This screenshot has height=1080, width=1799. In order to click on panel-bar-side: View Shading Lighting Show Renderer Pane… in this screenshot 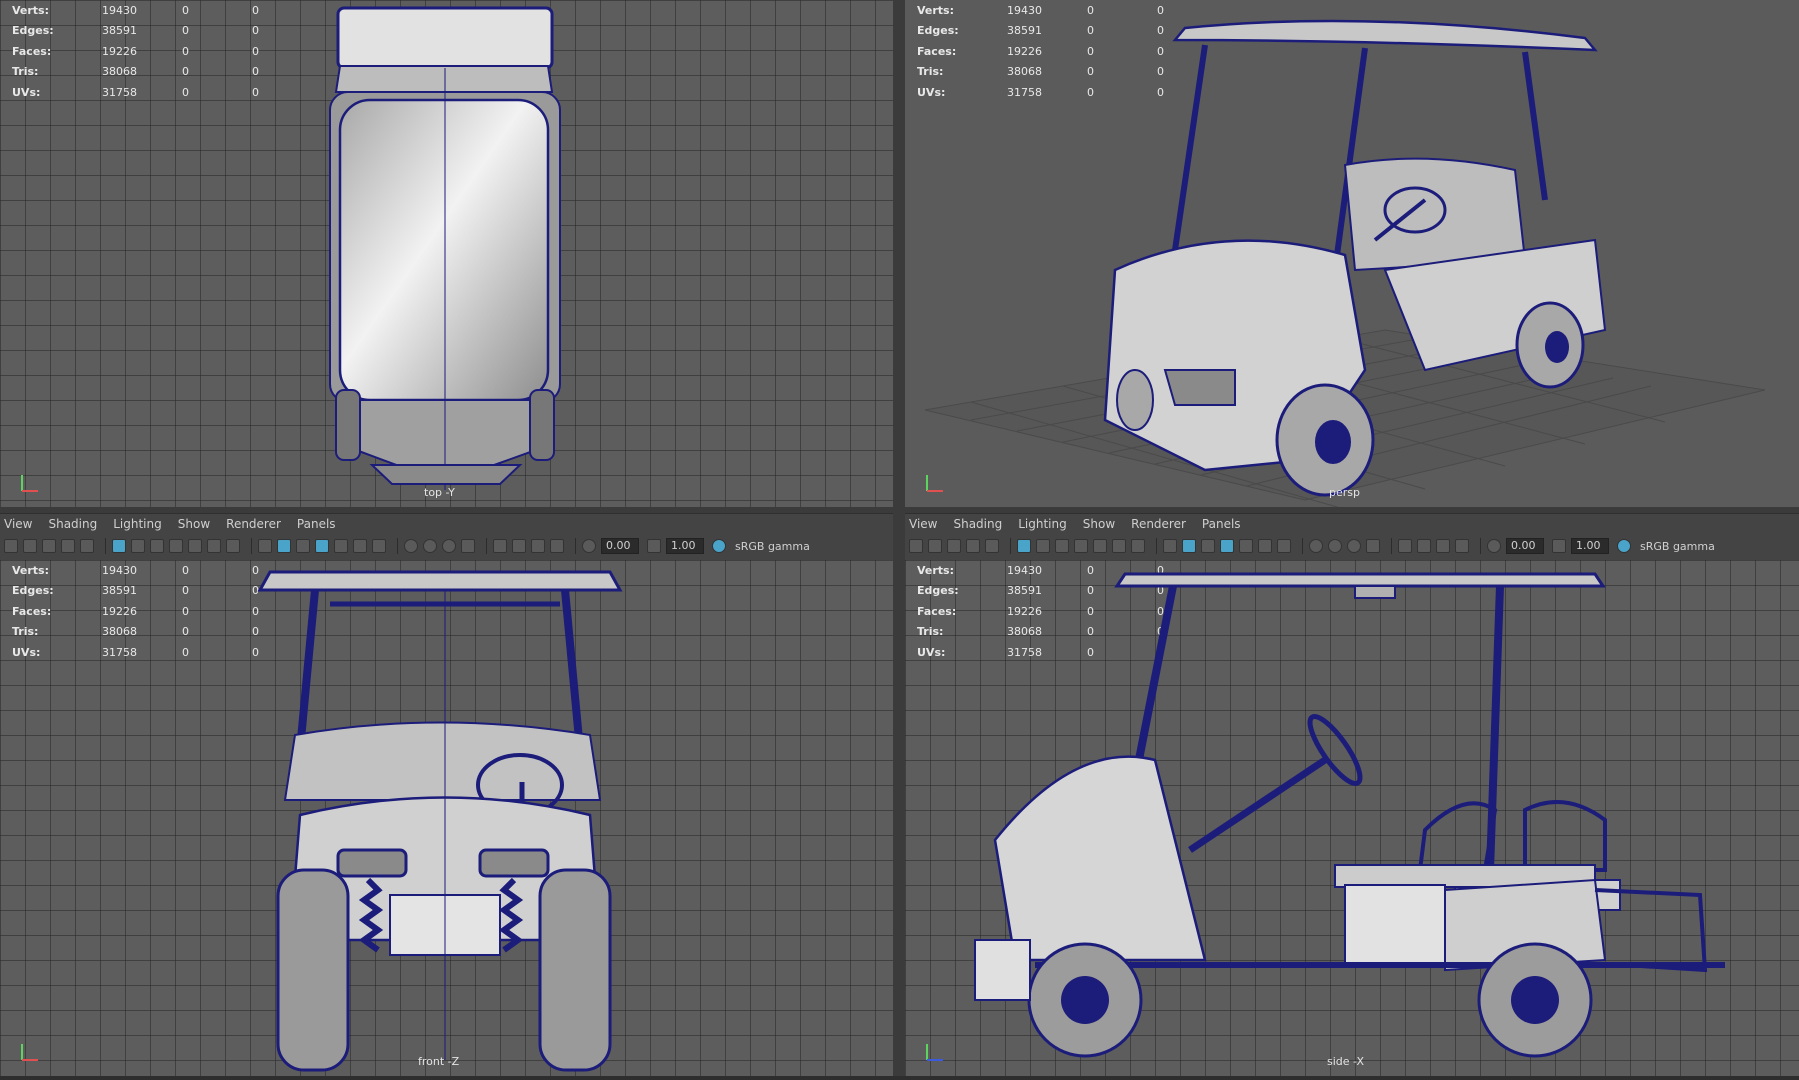, I will do `click(1352, 537)`.